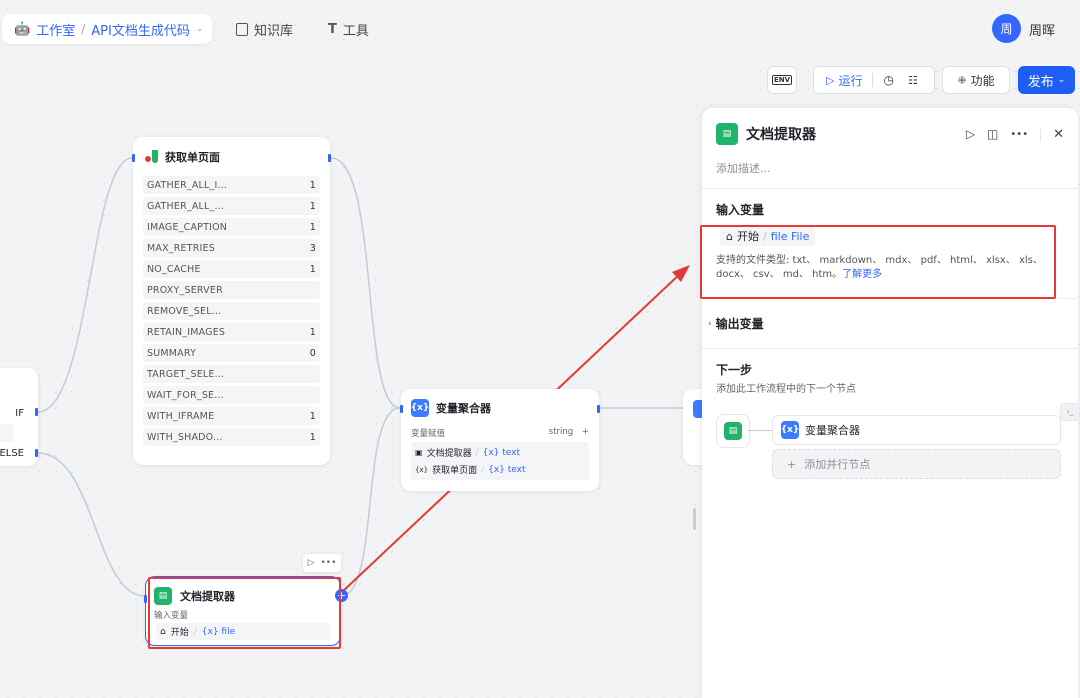 The width and height of the screenshot is (1080, 698). I want to click on group-type: string, so click(561, 432).